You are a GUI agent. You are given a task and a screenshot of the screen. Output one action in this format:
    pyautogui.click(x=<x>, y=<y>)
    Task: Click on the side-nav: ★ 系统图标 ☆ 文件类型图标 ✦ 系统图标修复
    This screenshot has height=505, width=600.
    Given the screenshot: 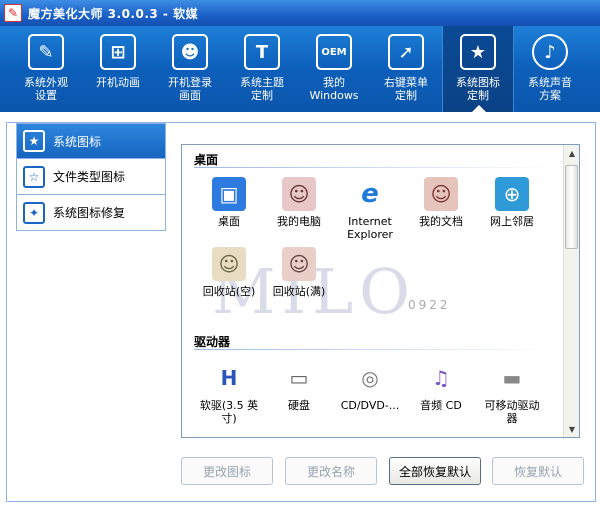 What is the action you would take?
    pyautogui.click(x=91, y=177)
    